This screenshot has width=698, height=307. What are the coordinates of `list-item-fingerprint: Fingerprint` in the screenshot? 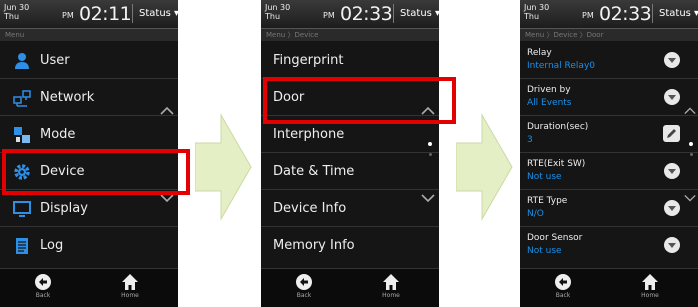 It's located at (350, 60).